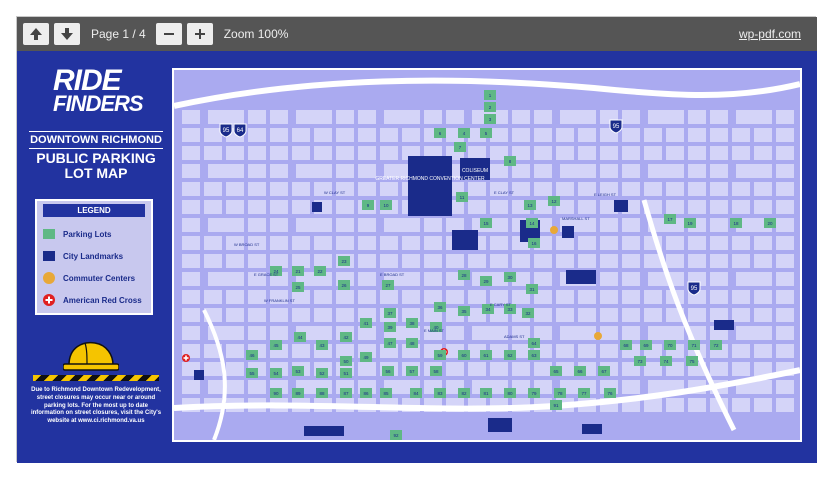  Describe the element at coordinates (736, 223) in the screenshot. I see `parking-lot: 18` at that location.